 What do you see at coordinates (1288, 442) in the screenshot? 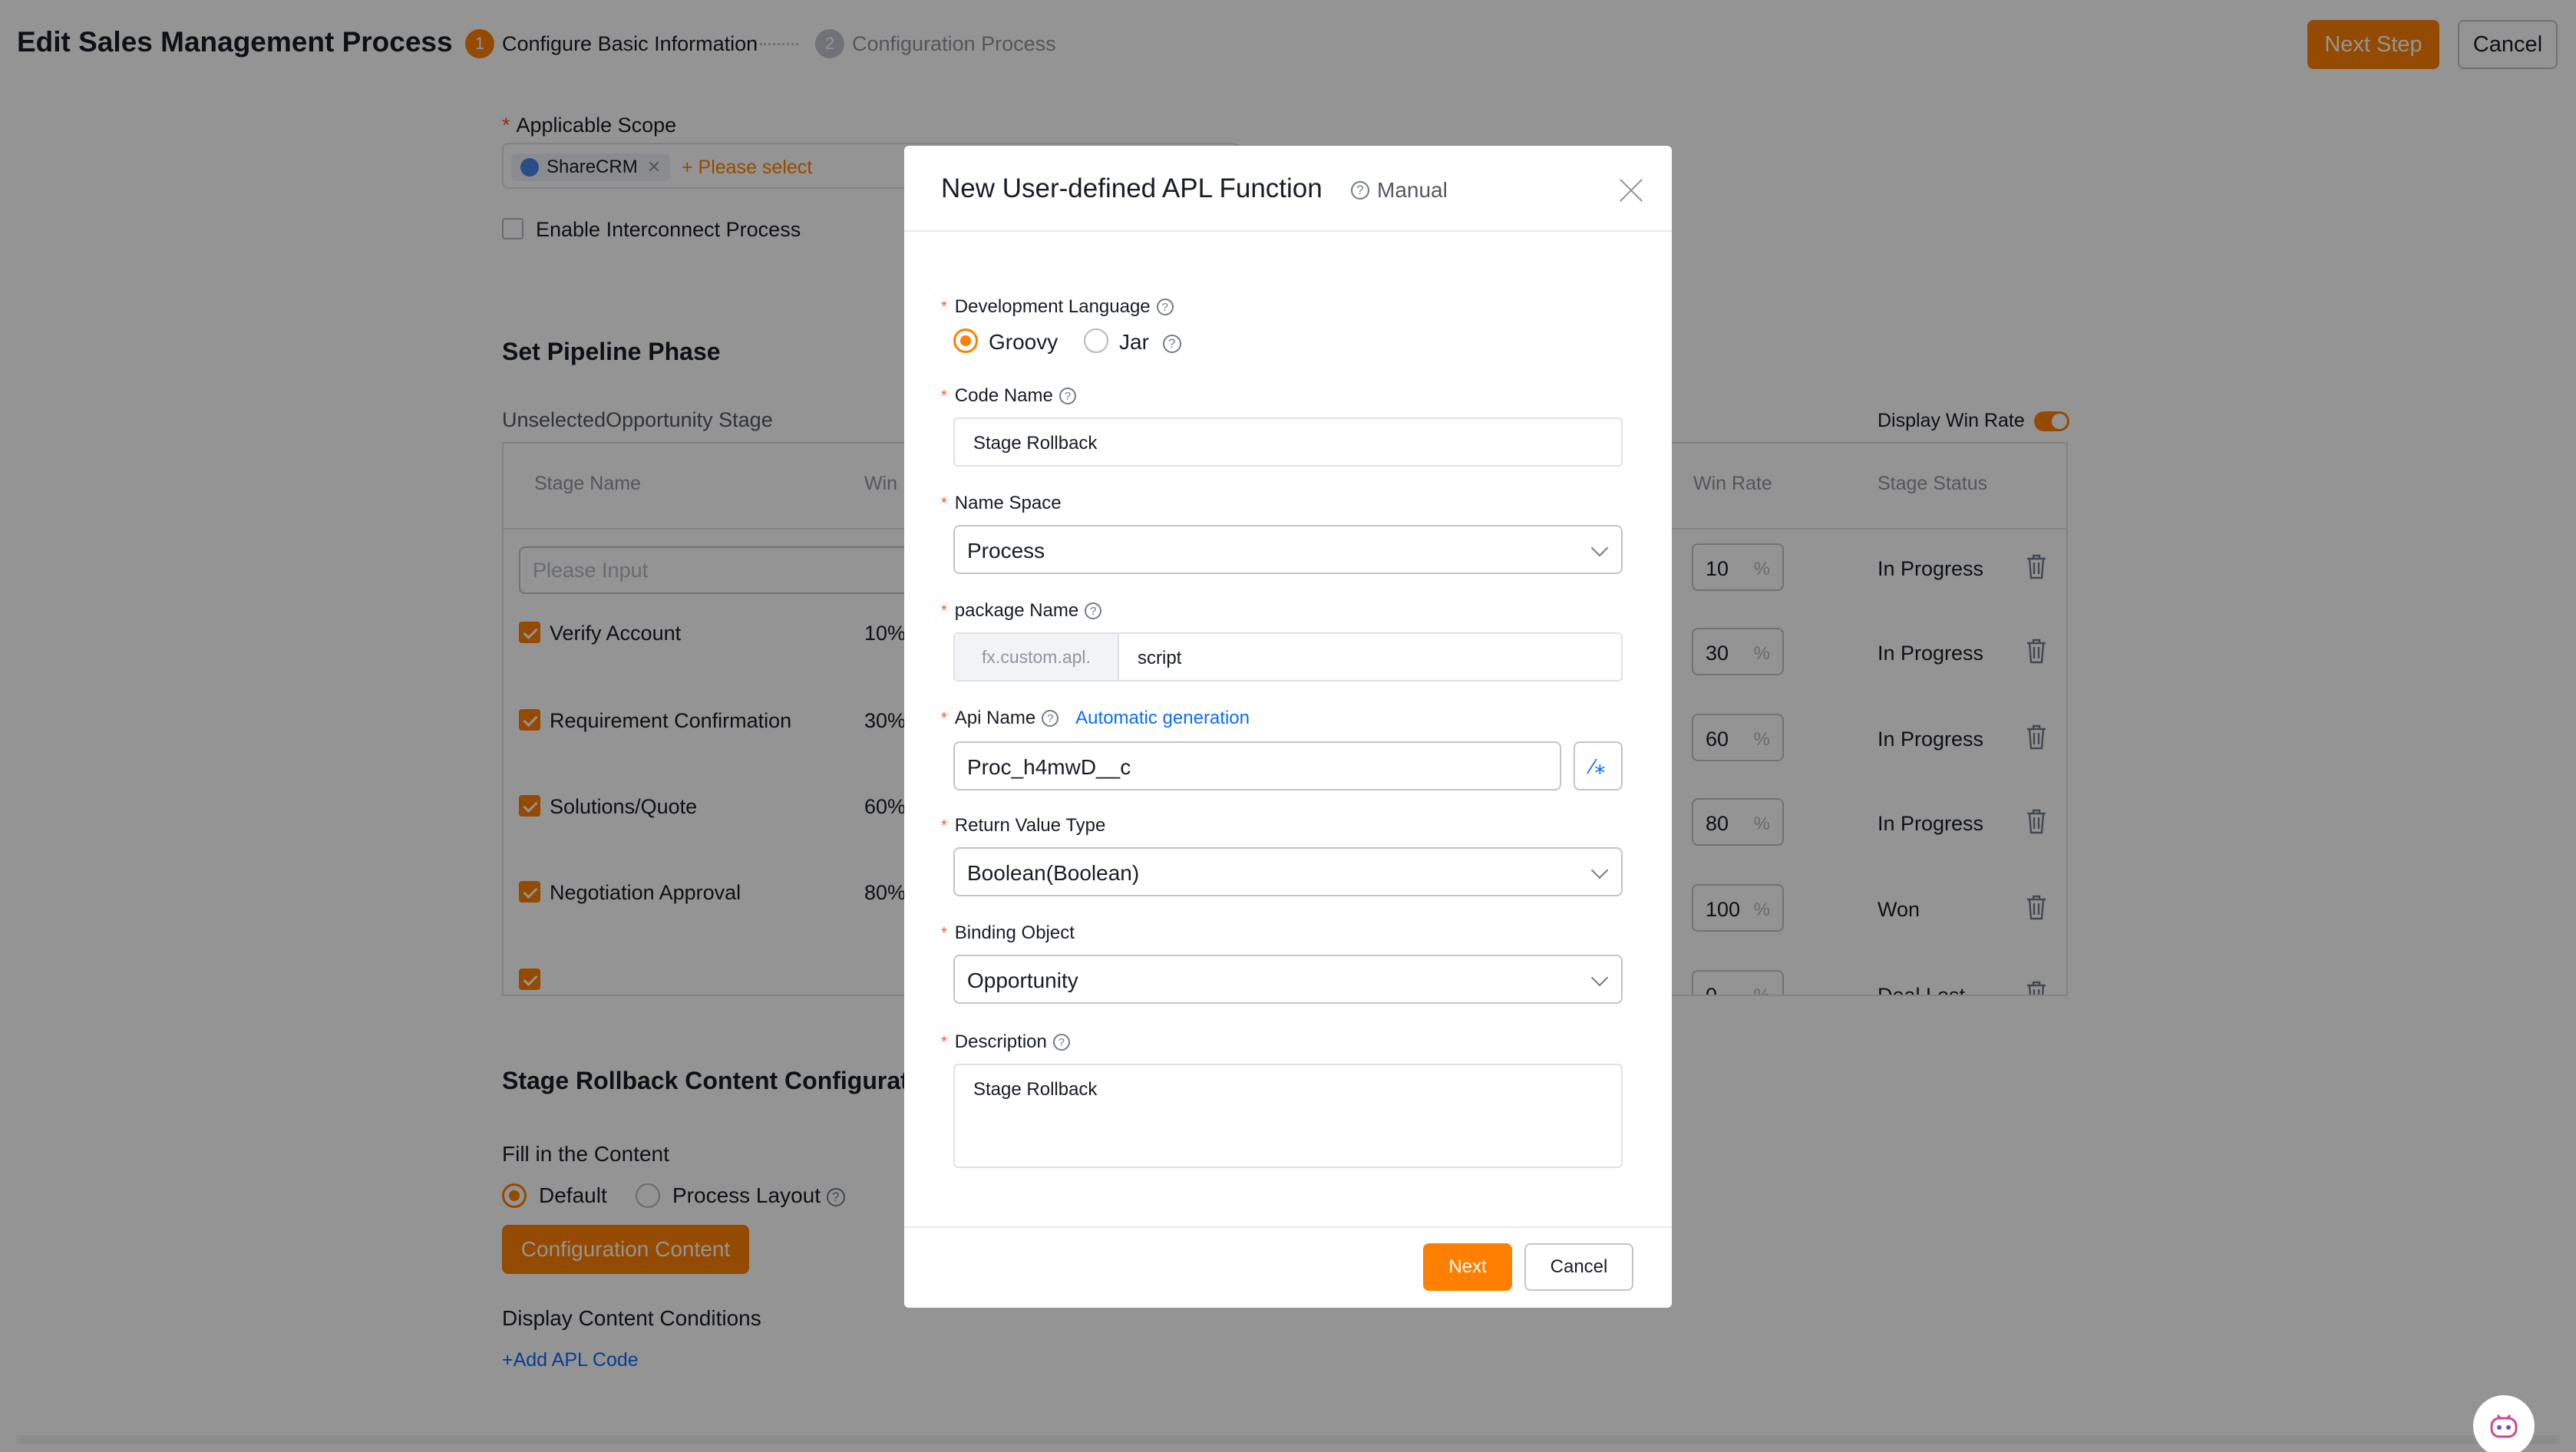
I see `code-name-input: Stage Rollback` at bounding box center [1288, 442].